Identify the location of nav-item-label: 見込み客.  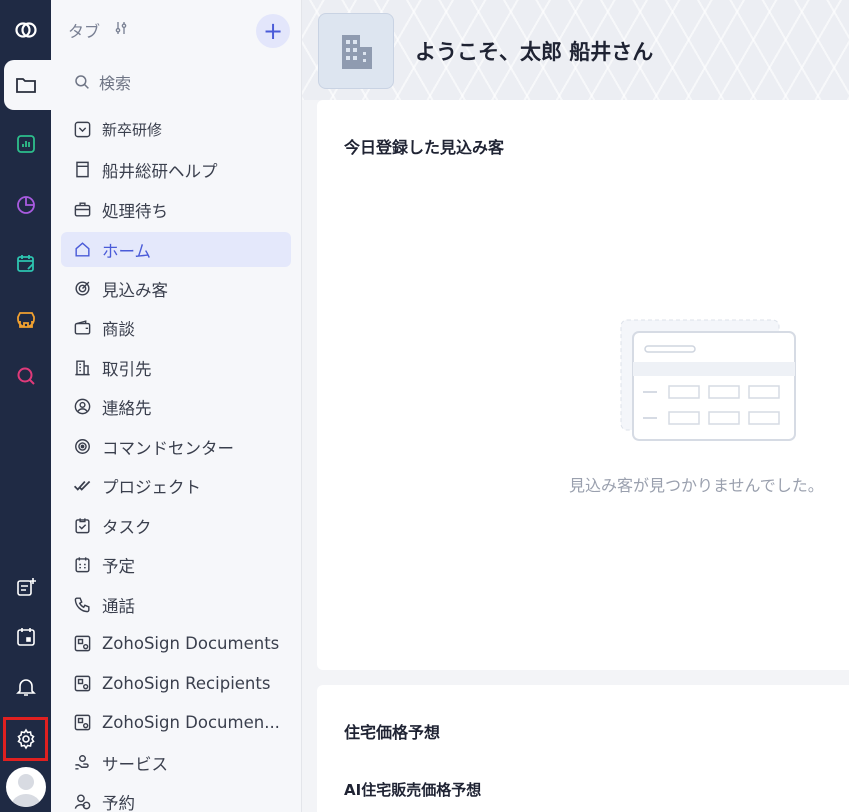
(135, 290).